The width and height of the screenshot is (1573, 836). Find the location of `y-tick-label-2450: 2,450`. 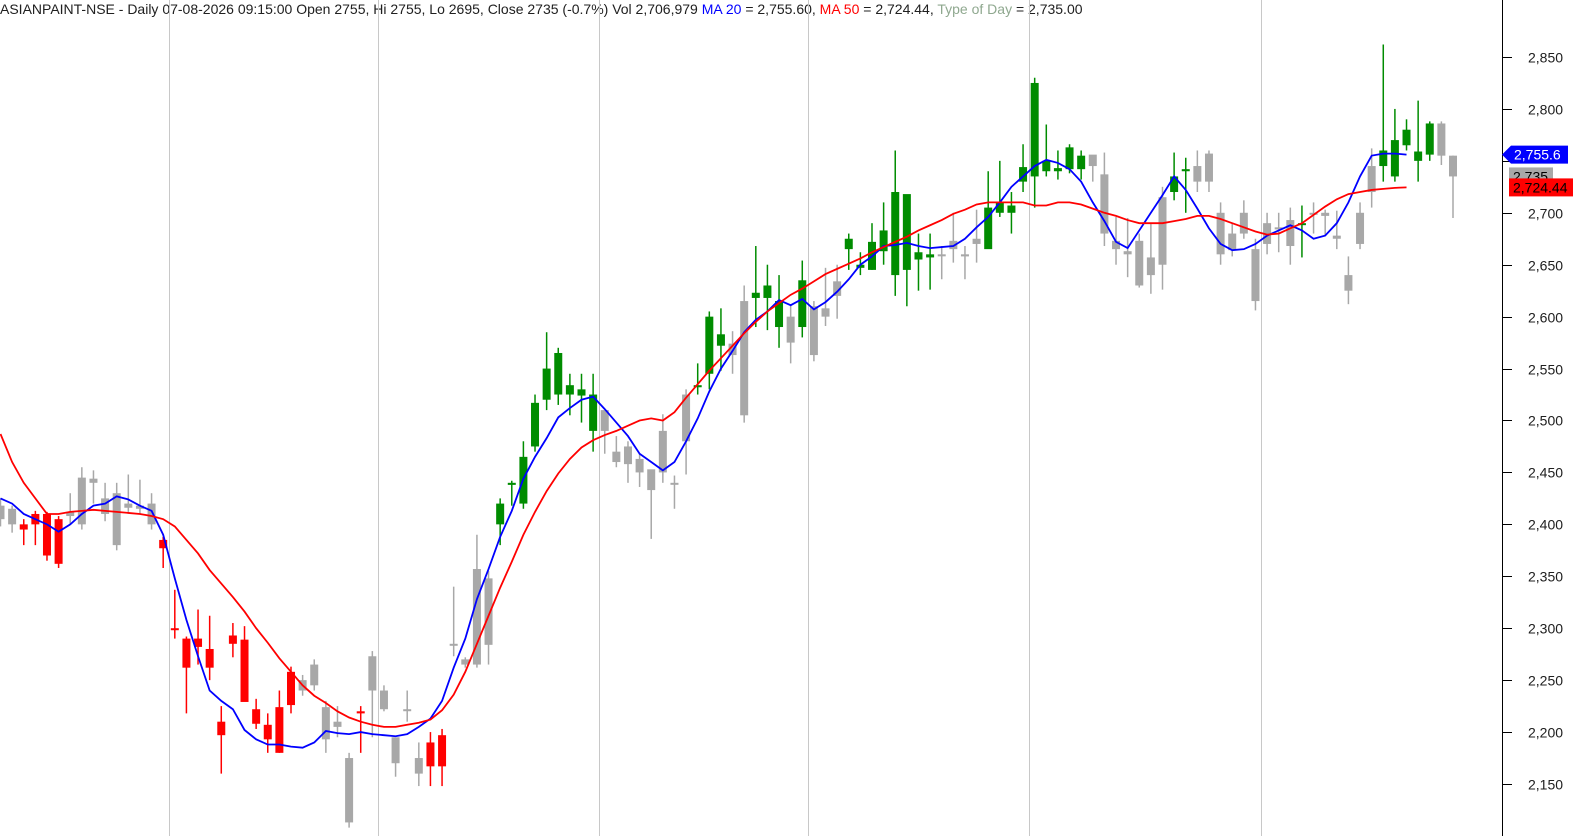

y-tick-label-2450: 2,450 is located at coordinates (1545, 473).